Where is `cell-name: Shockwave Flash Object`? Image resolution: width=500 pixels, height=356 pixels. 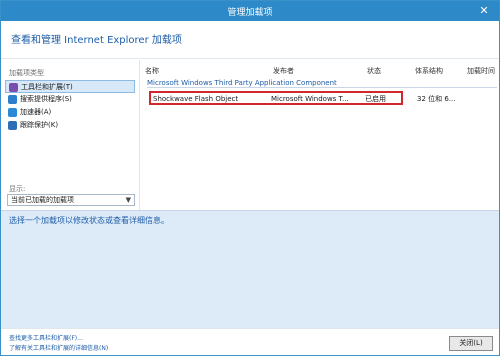
cell-name: Shockwave Flash Object is located at coordinates (196, 99).